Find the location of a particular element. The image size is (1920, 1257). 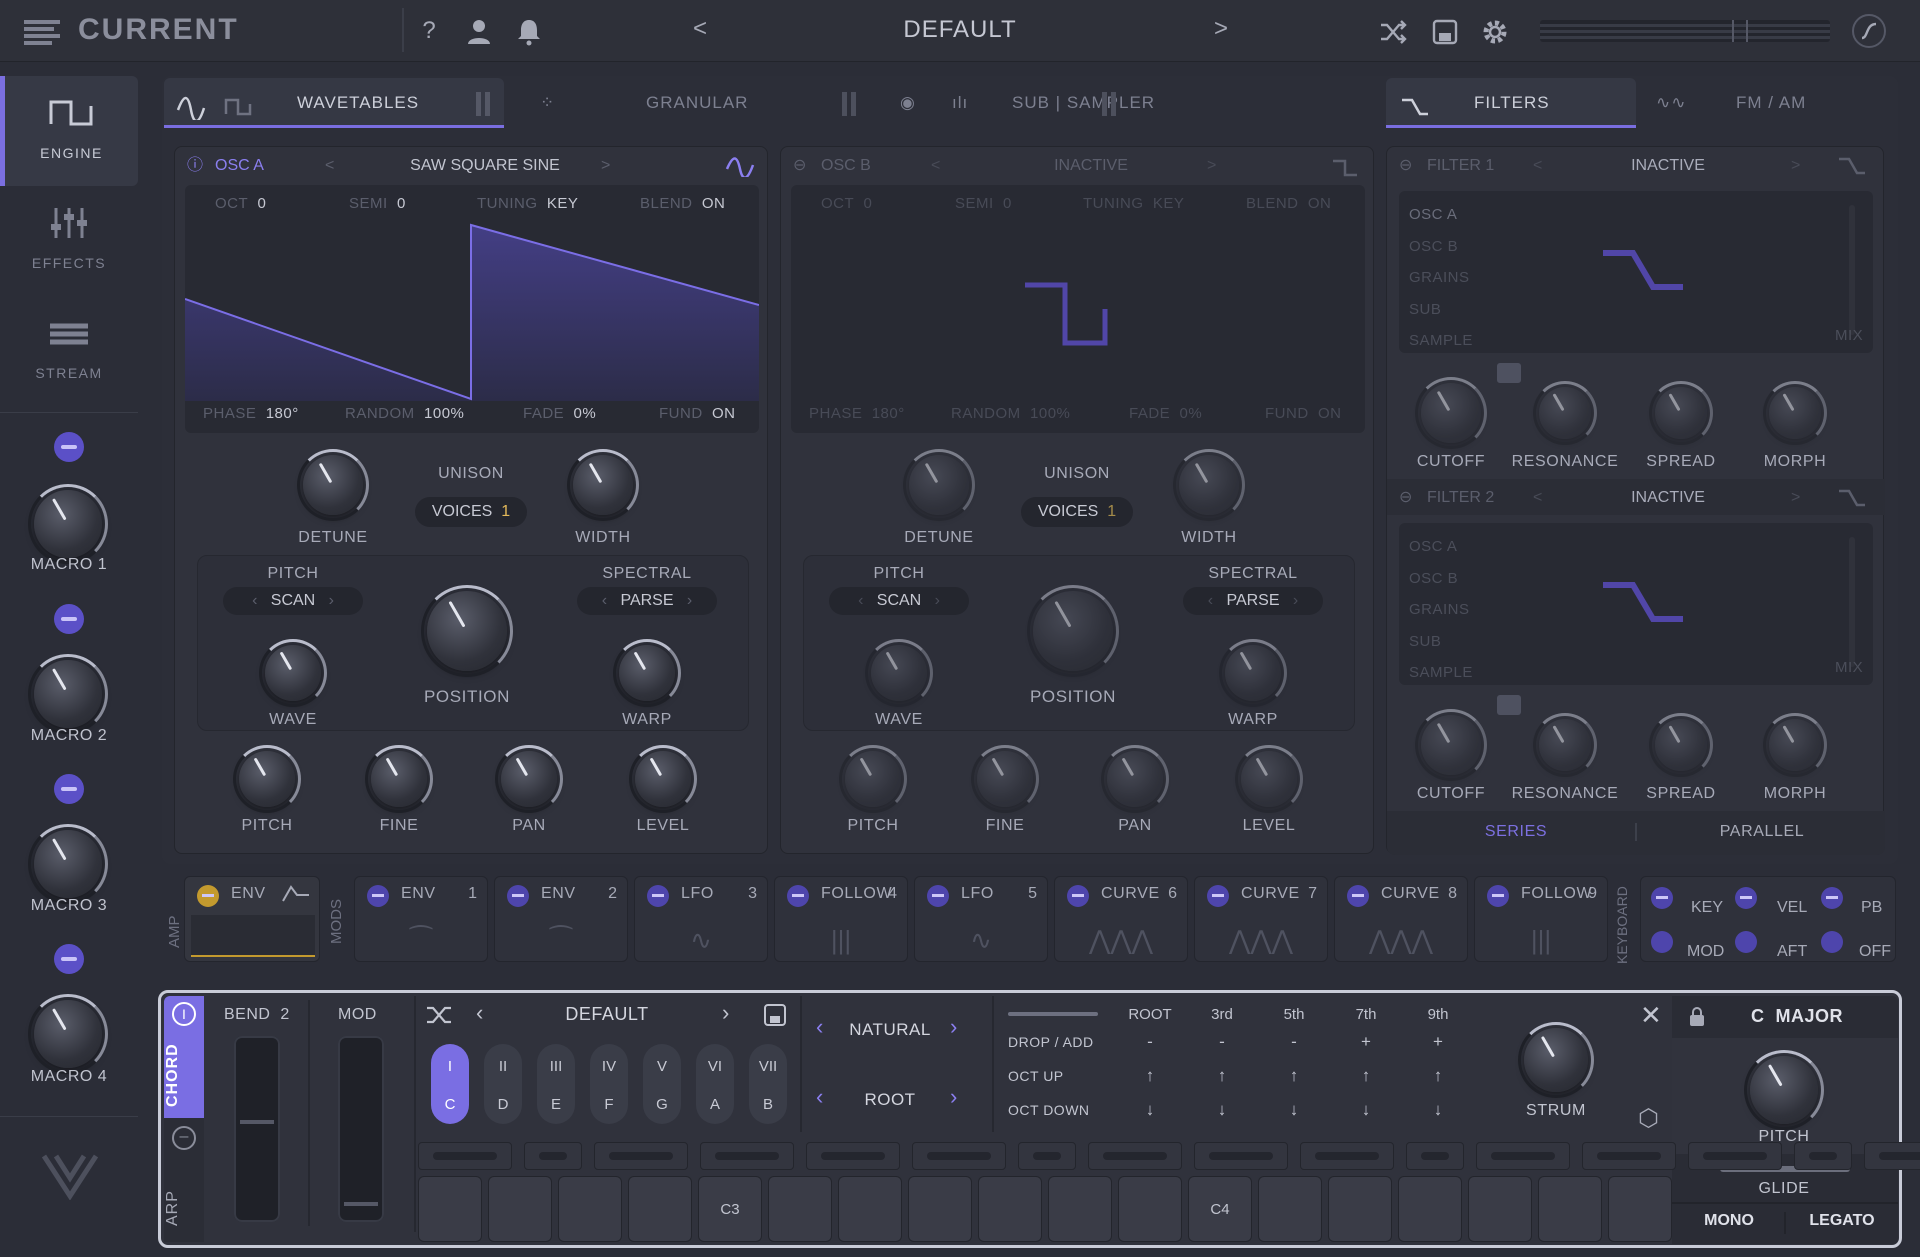

aft-source: AFT is located at coordinates (1792, 952).